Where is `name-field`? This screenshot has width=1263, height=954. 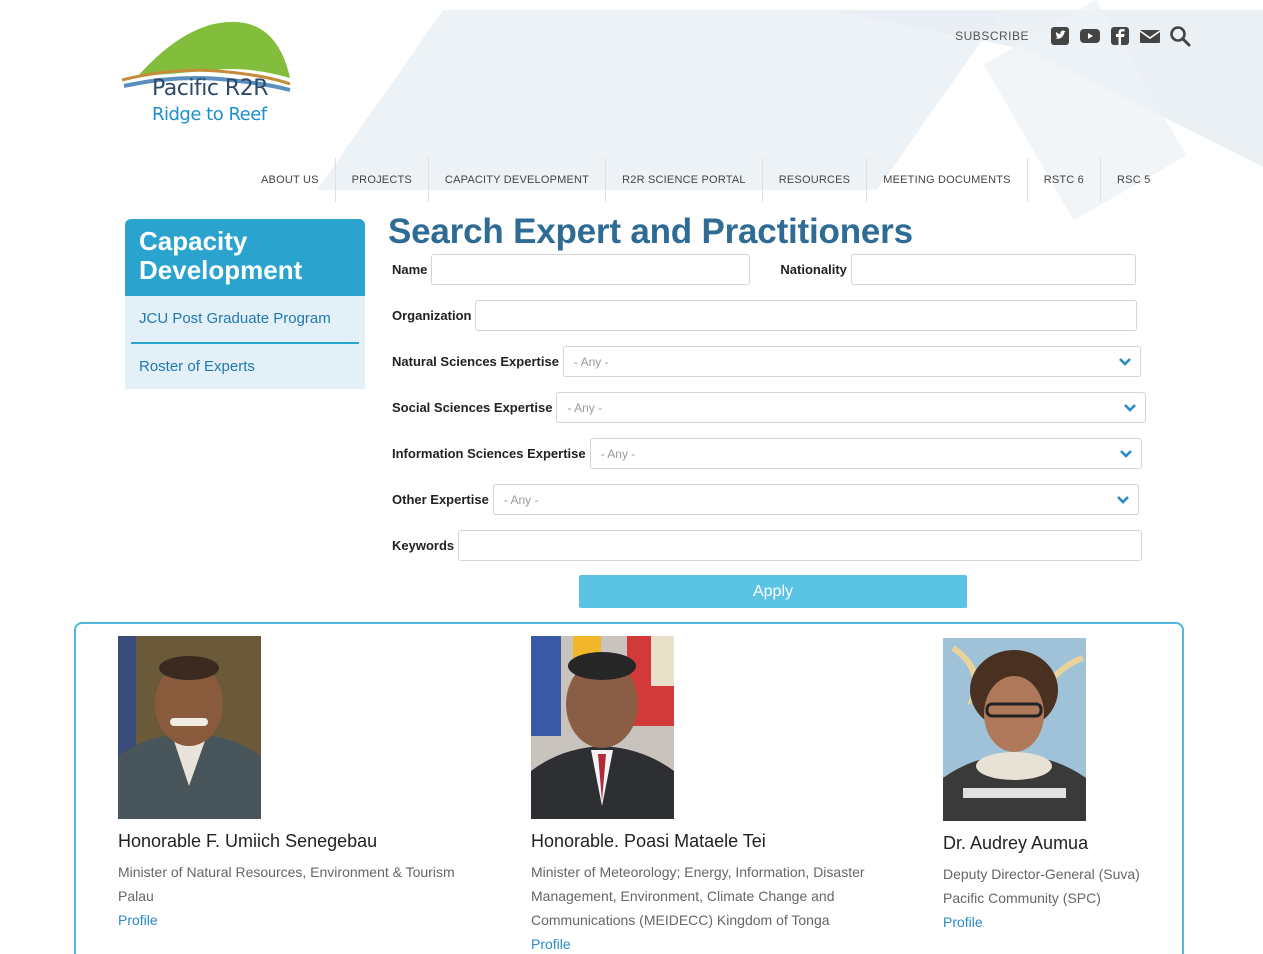 name-field is located at coordinates (591, 269).